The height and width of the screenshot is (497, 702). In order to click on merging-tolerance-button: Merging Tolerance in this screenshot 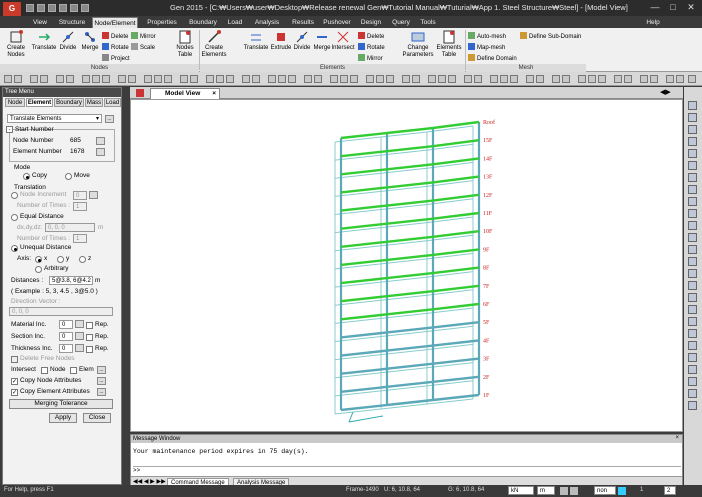, I will do `click(61, 404)`.